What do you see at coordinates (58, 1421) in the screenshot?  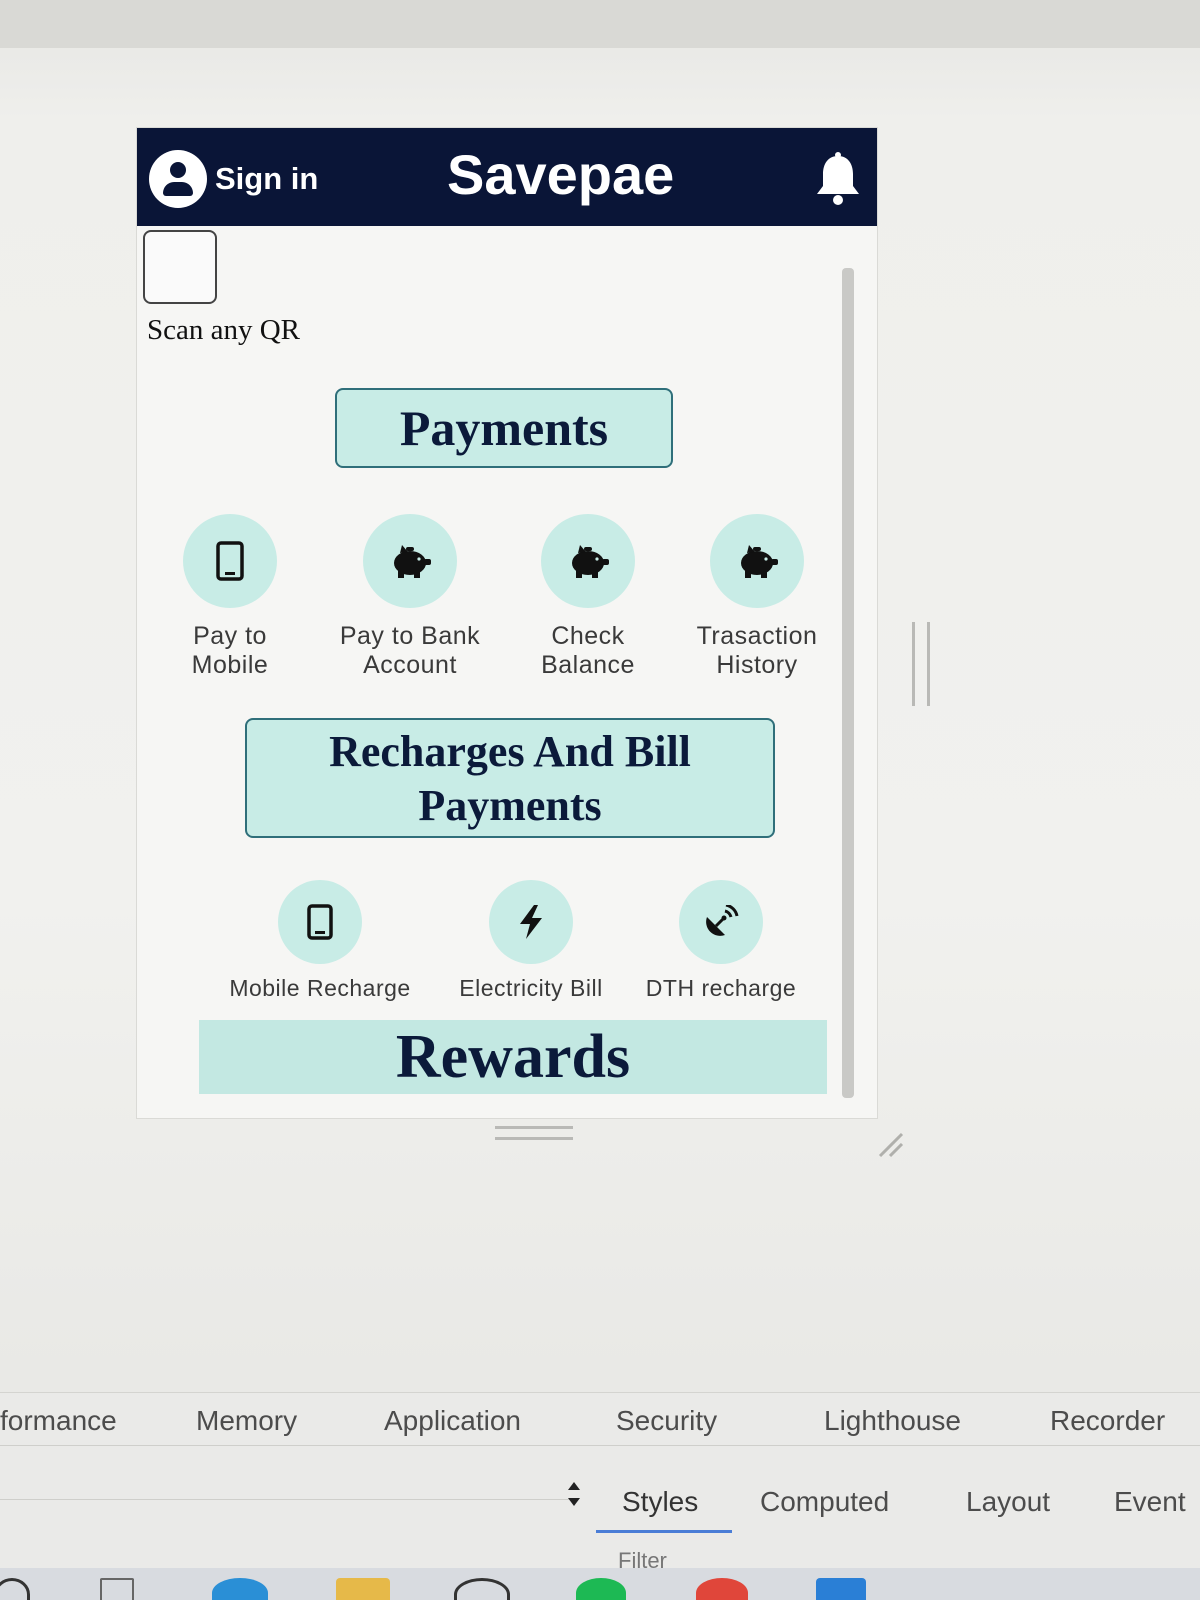 I see `tab-performance: formance` at bounding box center [58, 1421].